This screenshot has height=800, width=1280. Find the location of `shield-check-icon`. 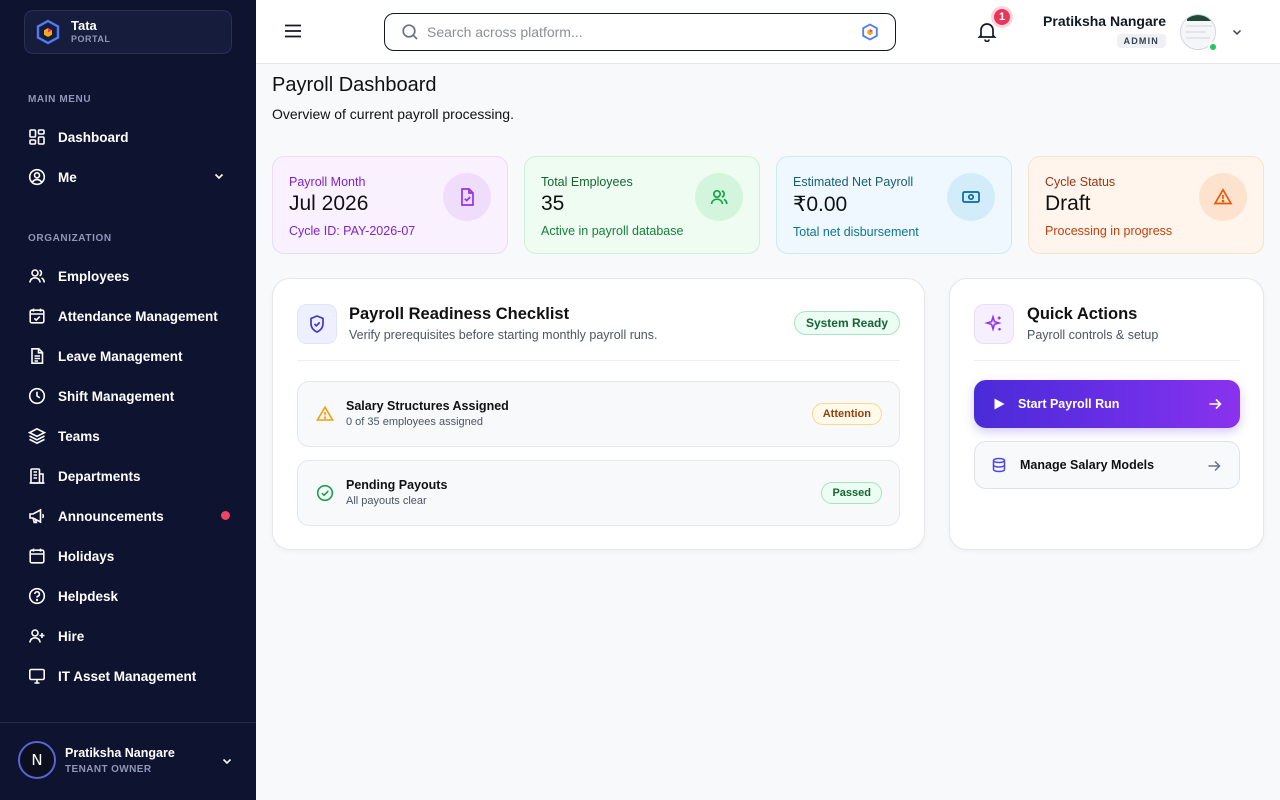

shield-check-icon is located at coordinates (317, 324).